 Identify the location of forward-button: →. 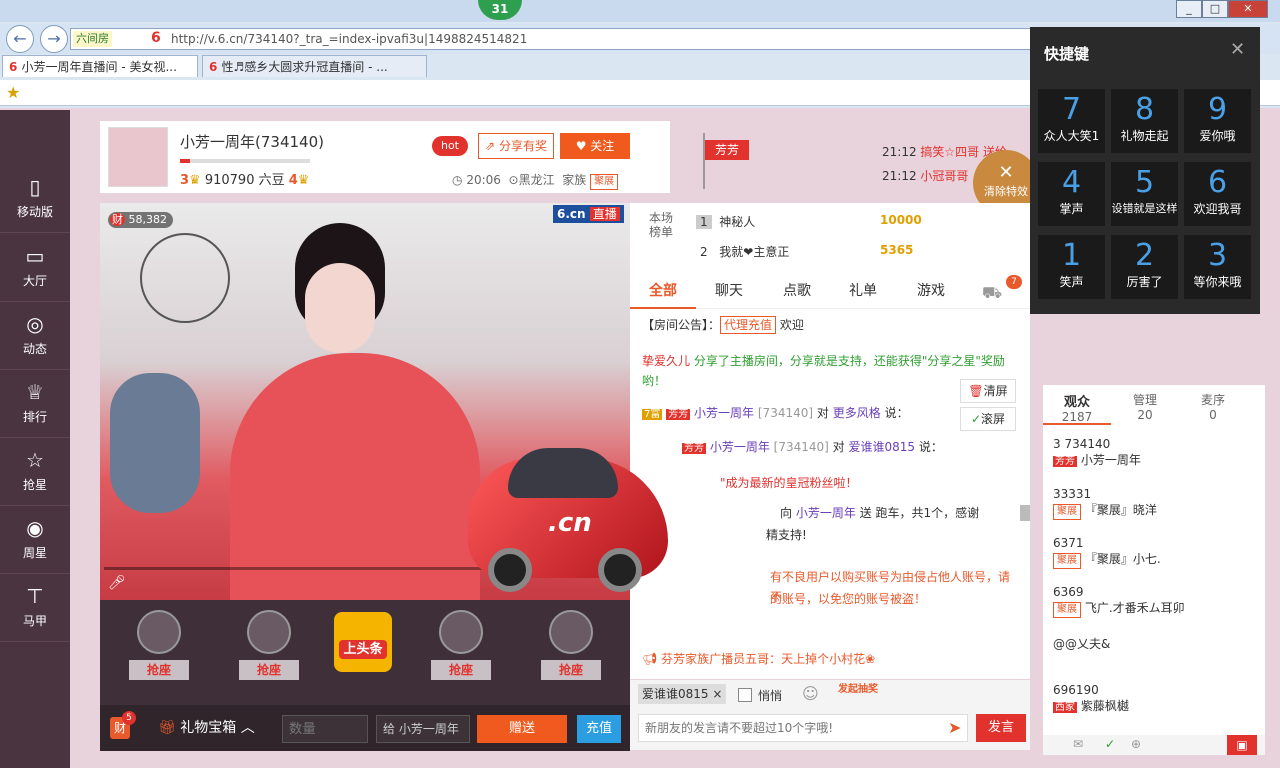
(54, 39).